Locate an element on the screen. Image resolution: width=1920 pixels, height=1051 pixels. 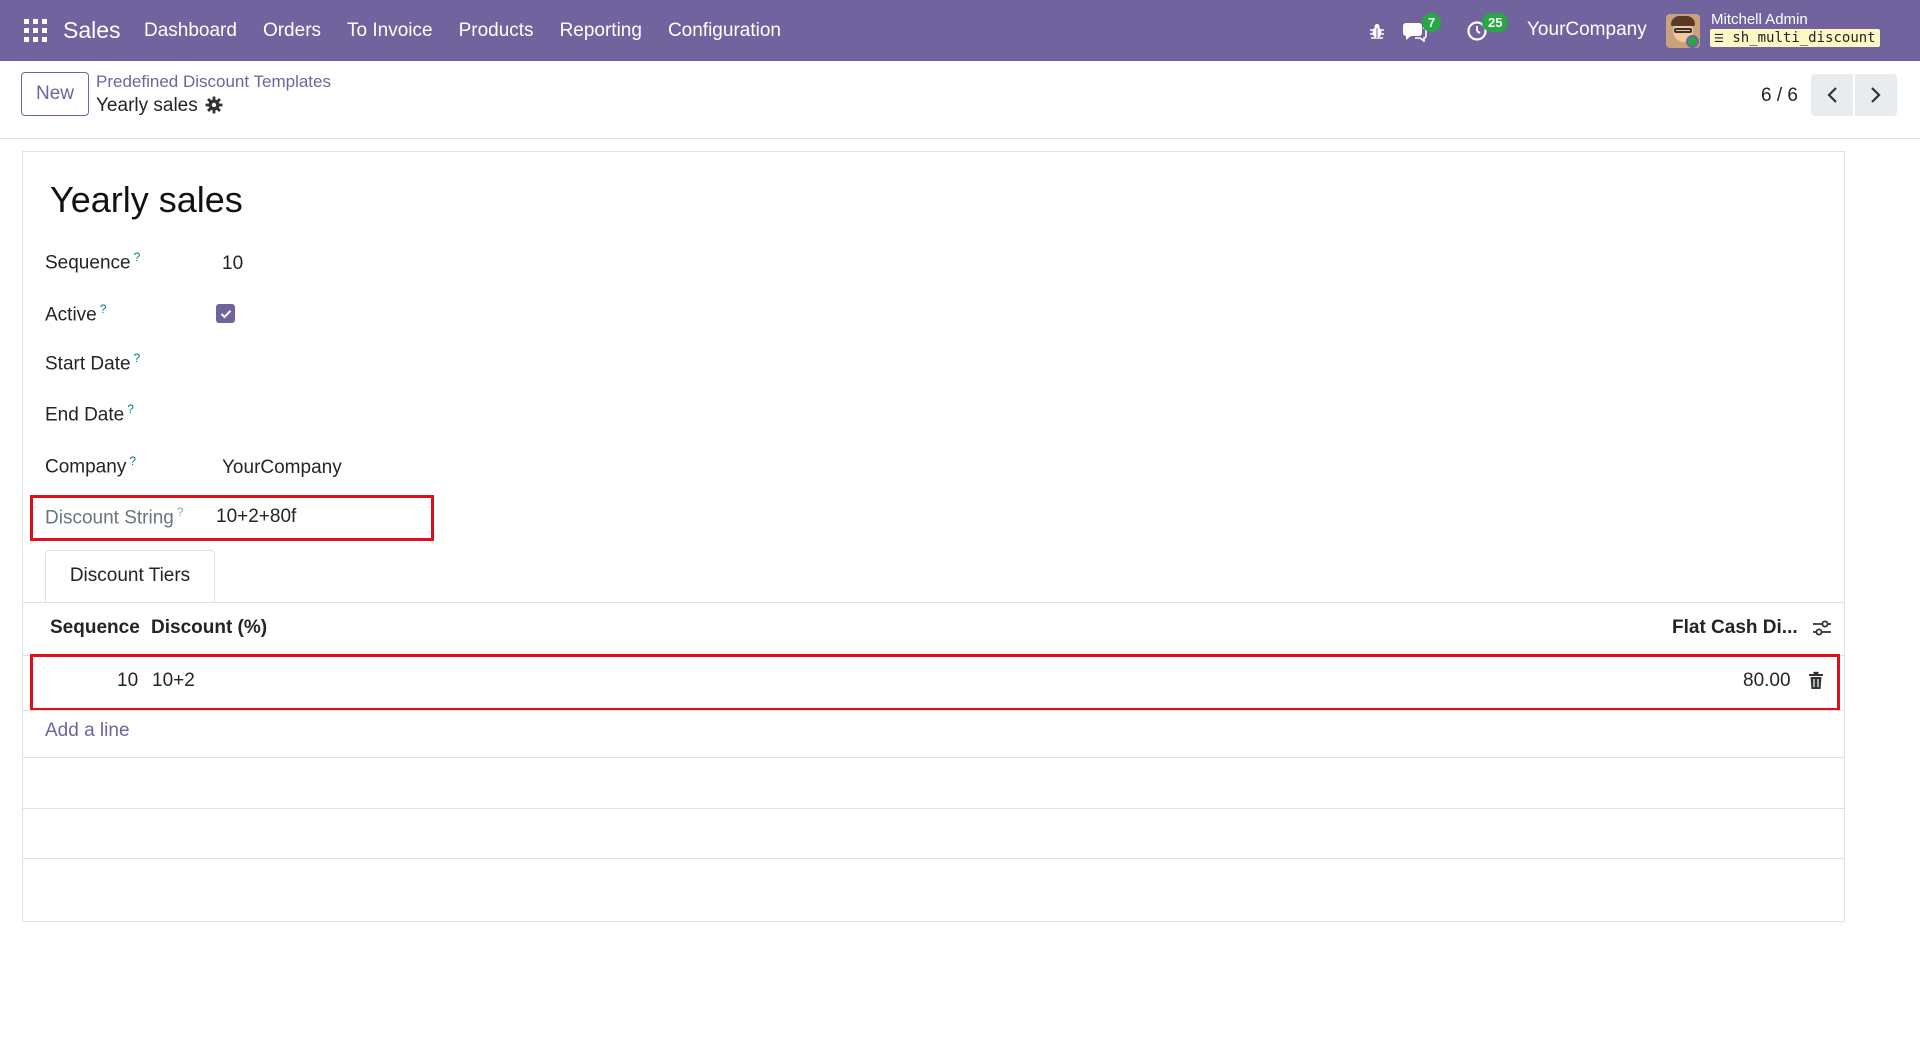
user-name: Mitchell Admin is located at coordinates (1759, 19).